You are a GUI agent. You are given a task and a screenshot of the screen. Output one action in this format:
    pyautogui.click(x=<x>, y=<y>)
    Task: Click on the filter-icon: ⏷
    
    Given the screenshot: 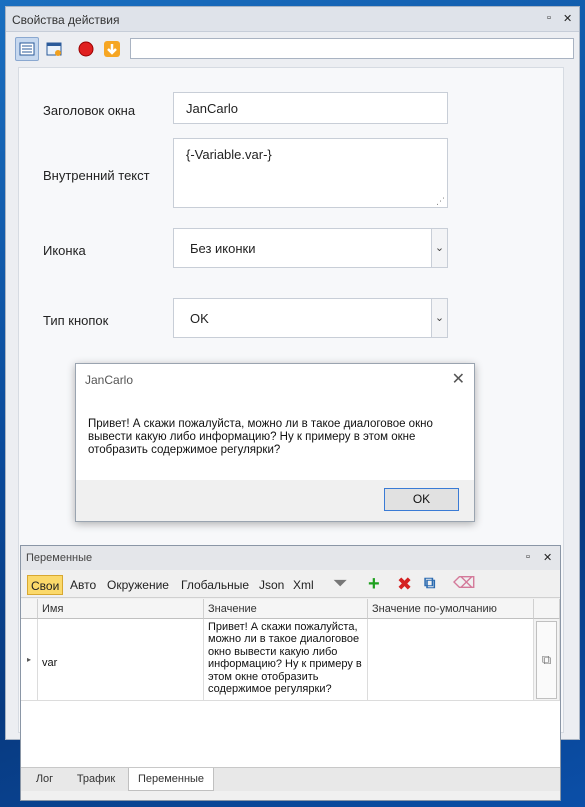 What is the action you would take?
    pyautogui.click(x=340, y=584)
    